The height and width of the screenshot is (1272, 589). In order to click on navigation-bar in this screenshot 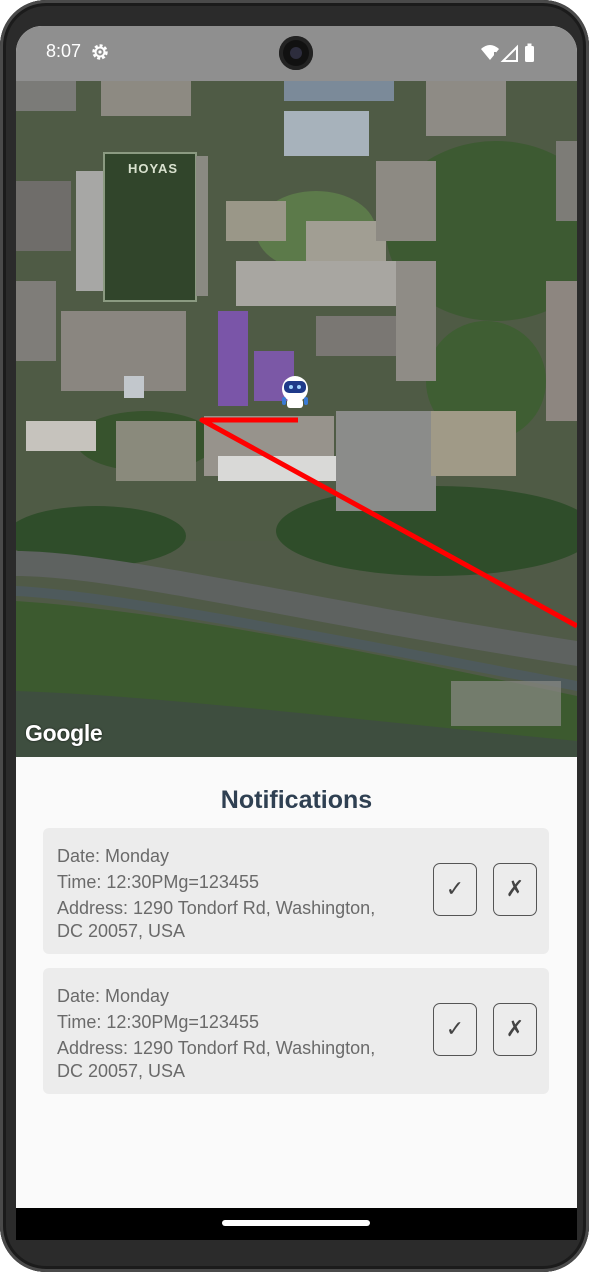, I will do `click(296, 1224)`.